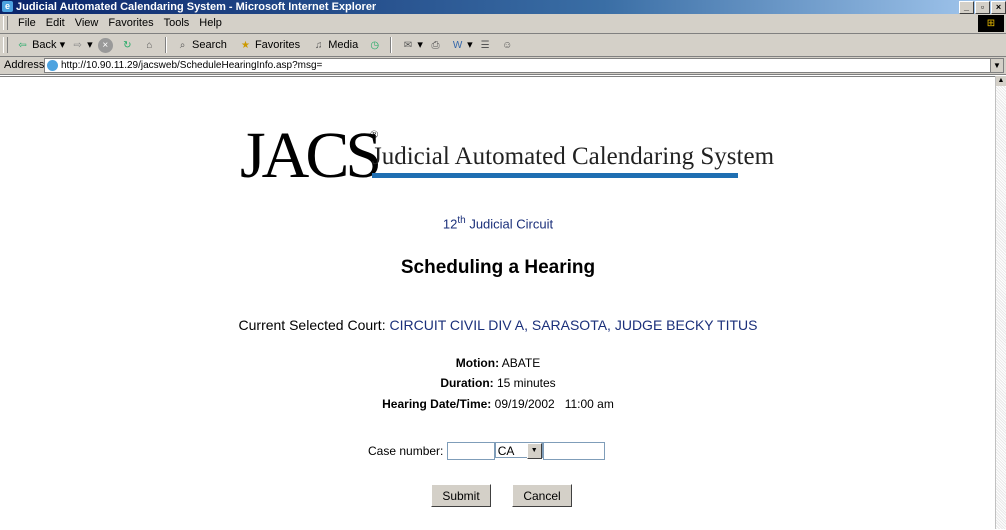  I want to click on circuit-title: 12th Judicial Circuit, so click(498, 223).